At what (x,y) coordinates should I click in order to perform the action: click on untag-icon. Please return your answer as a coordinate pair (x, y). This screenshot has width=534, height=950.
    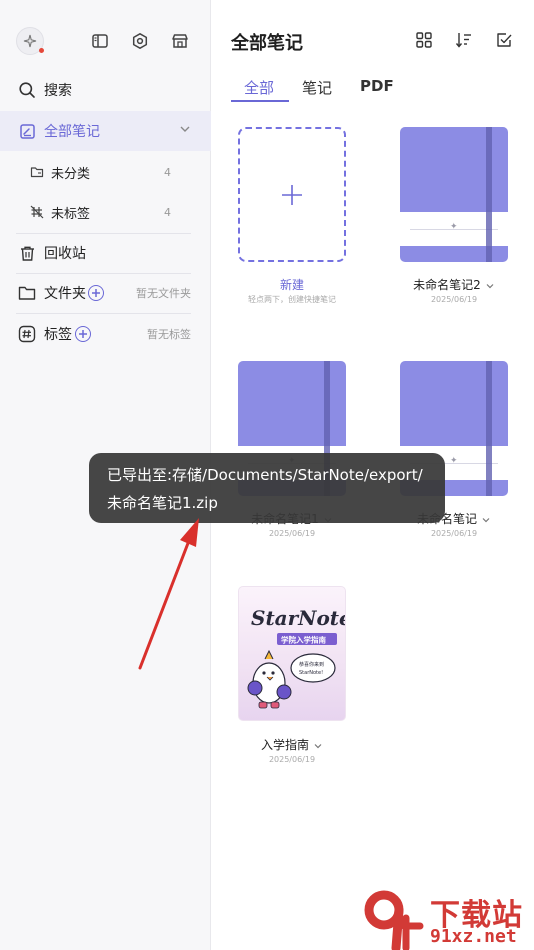
    Looking at the image, I should click on (37, 212).